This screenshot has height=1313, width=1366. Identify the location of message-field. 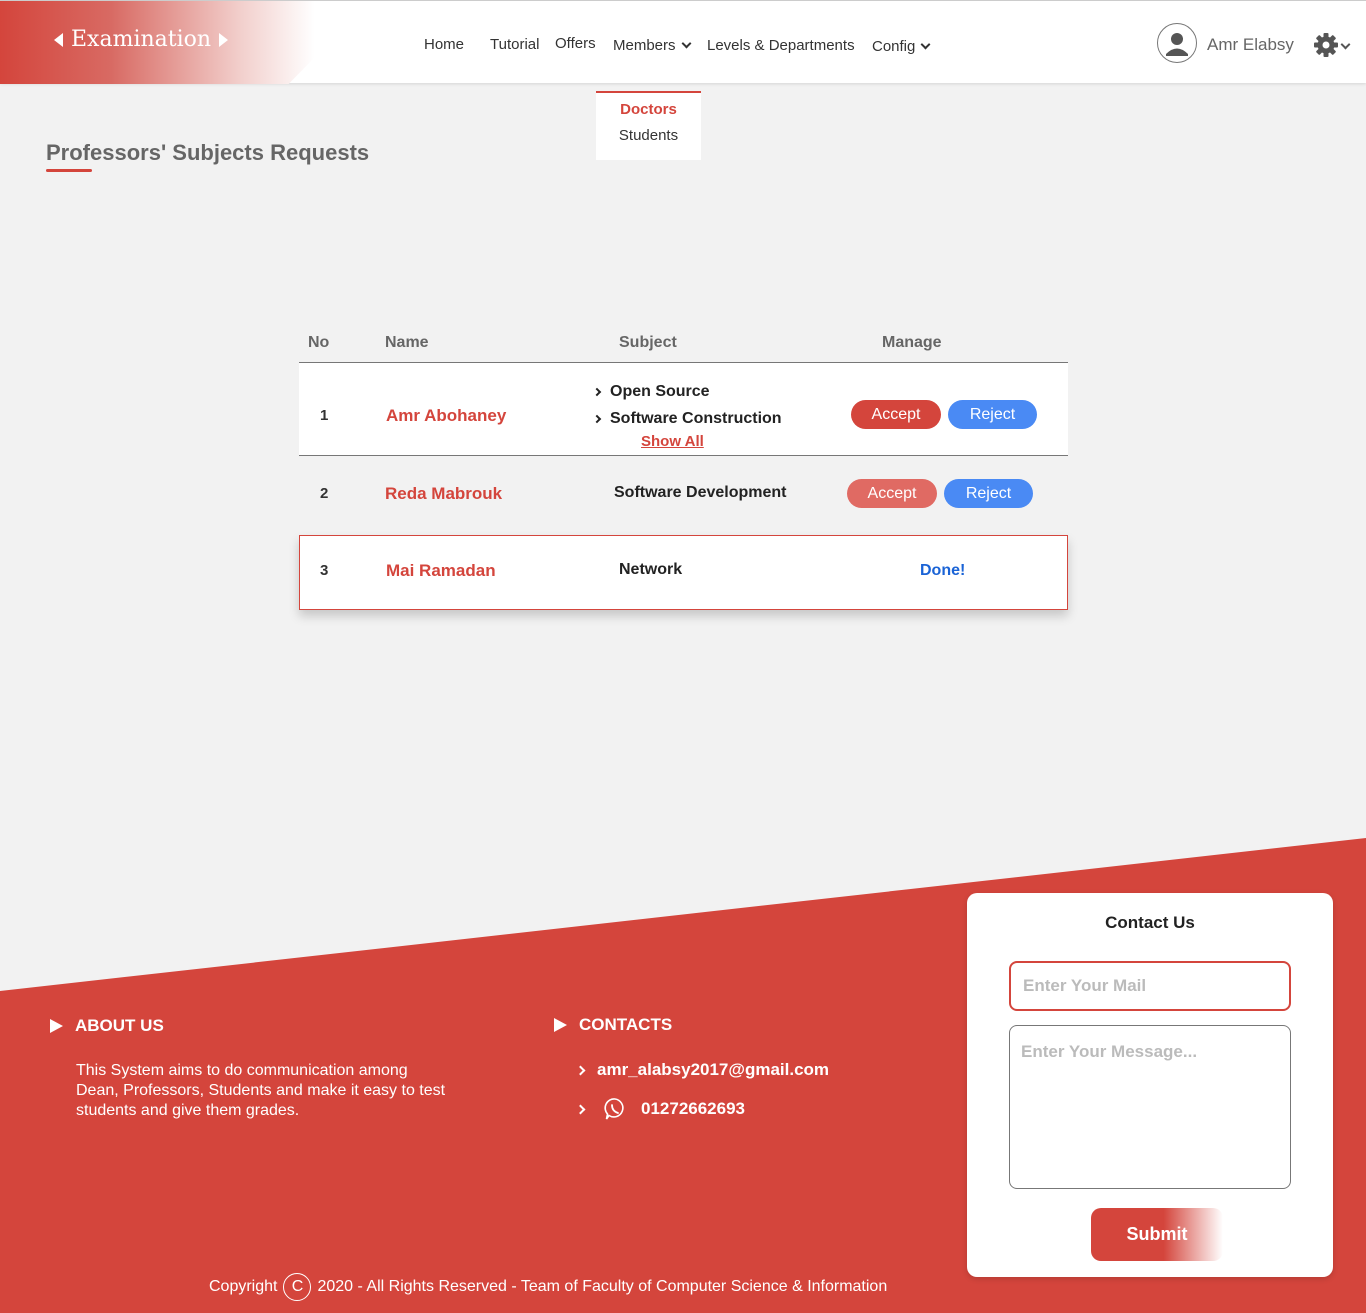
(1150, 1107).